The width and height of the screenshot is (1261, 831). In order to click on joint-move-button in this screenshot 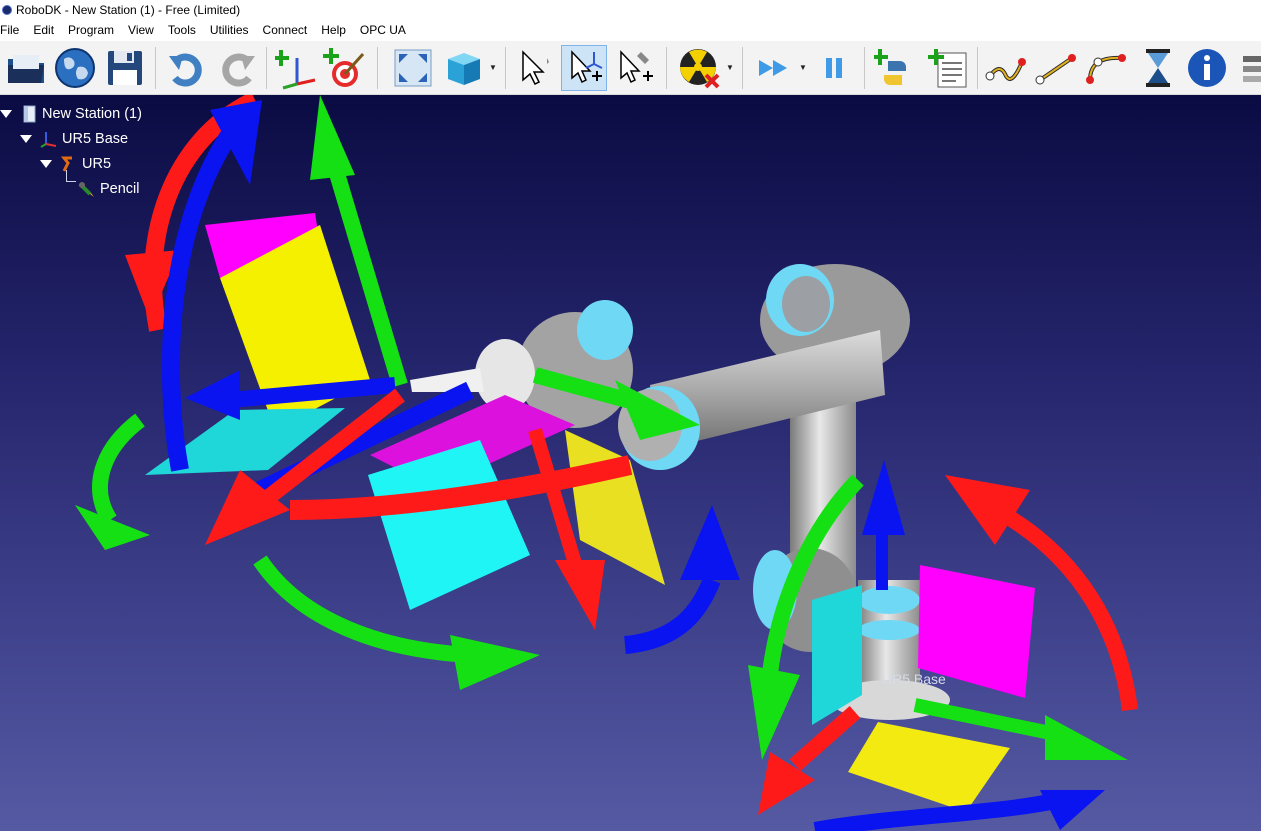, I will do `click(1006, 68)`.